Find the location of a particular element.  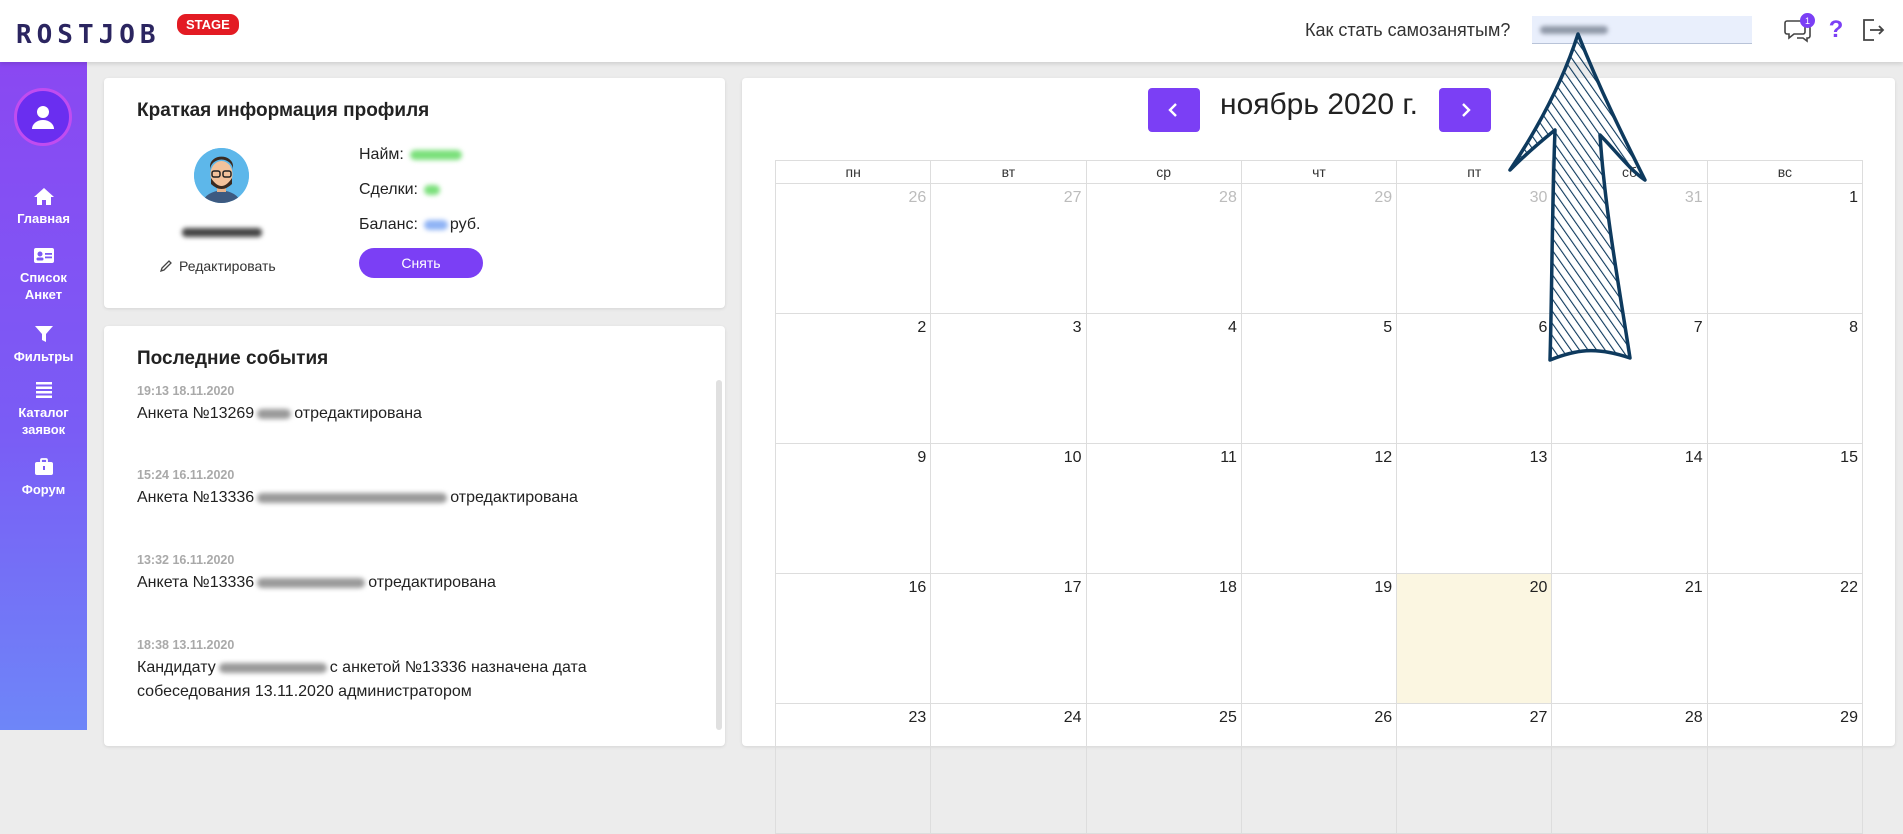

calendar-week: 16 17 18 19 20 21 22 is located at coordinates (1319, 639).